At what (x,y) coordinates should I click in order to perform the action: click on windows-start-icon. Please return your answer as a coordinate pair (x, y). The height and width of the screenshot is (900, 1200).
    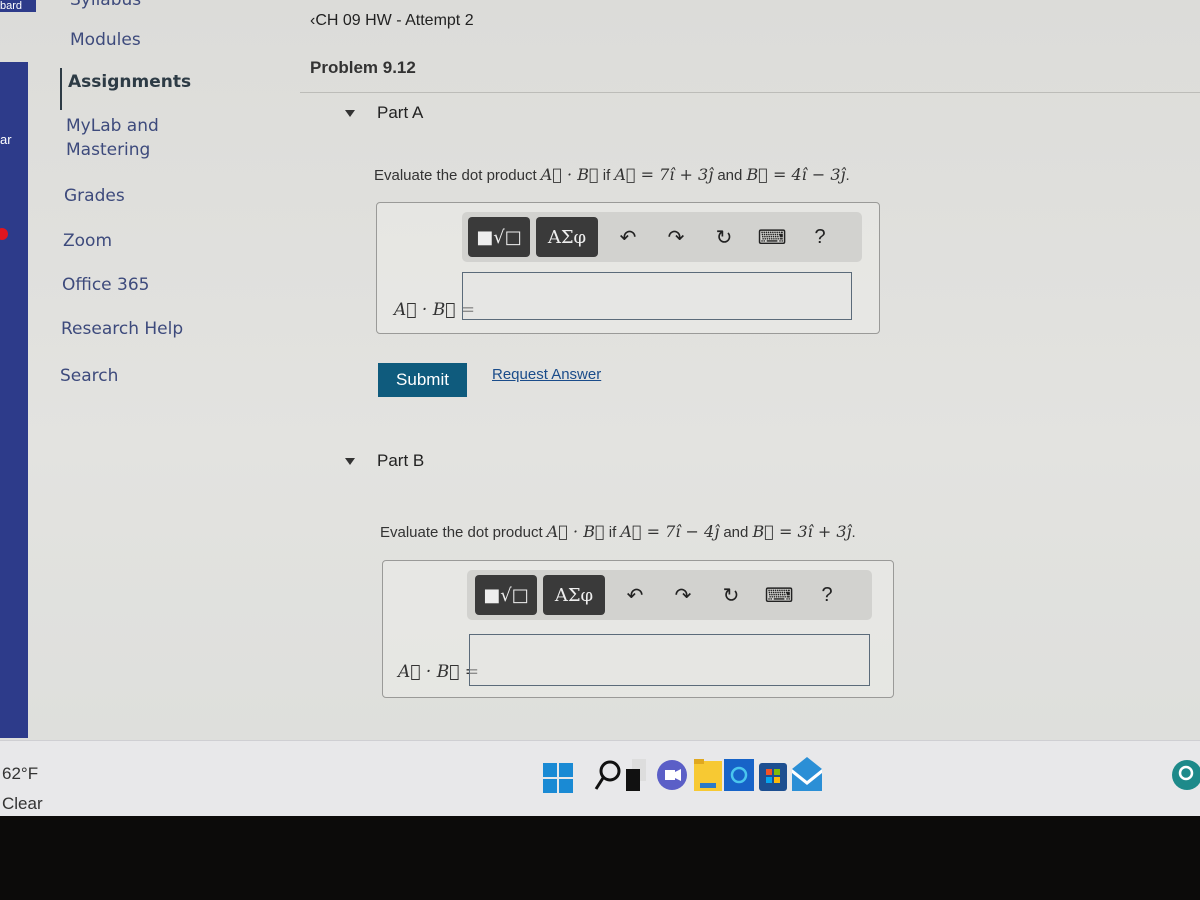
    Looking at the image, I should click on (558, 775).